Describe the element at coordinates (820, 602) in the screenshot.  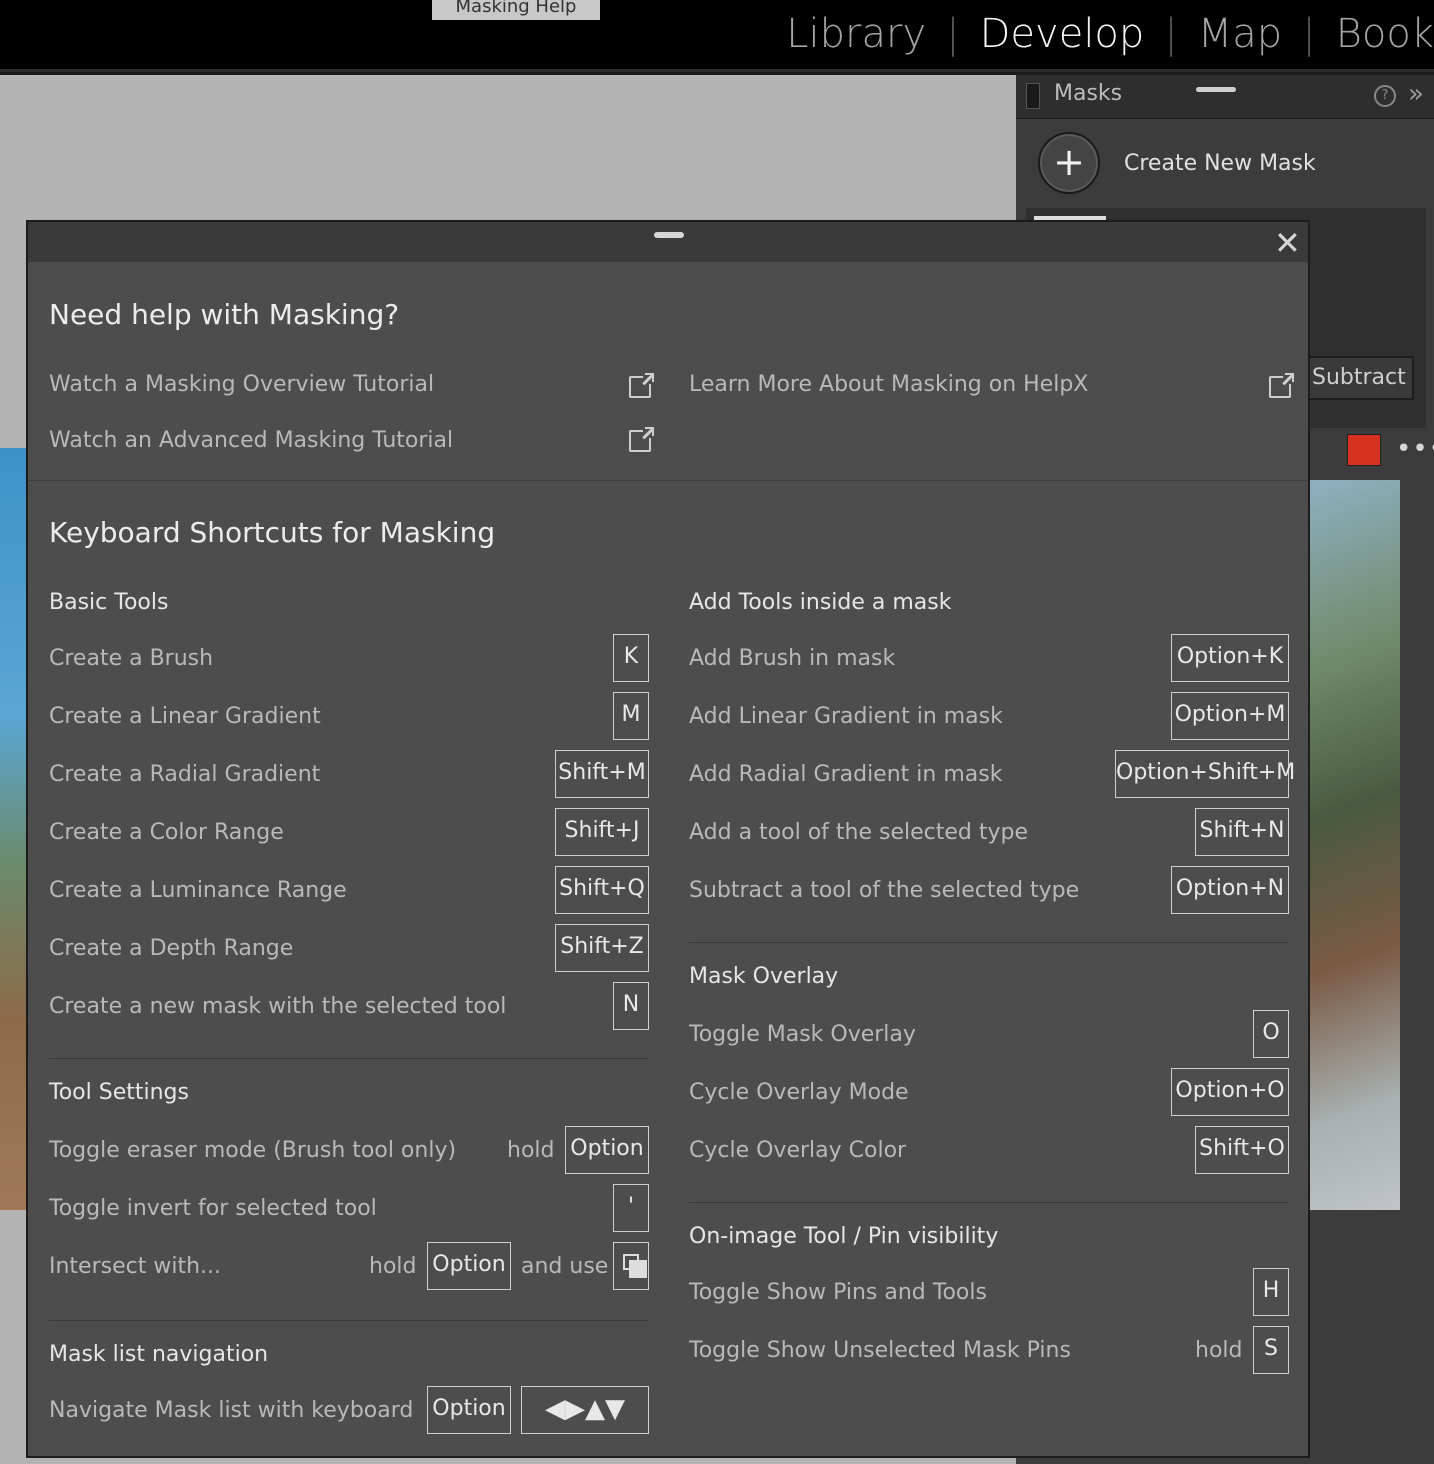
I see `add-tools-heading: Add Tools inside a mask` at that location.